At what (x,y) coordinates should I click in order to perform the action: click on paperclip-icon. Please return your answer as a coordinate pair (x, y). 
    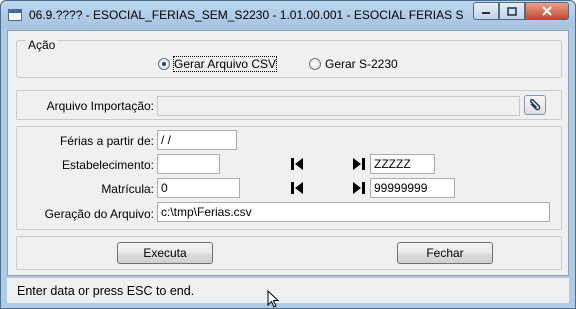
    Looking at the image, I should click on (535, 104).